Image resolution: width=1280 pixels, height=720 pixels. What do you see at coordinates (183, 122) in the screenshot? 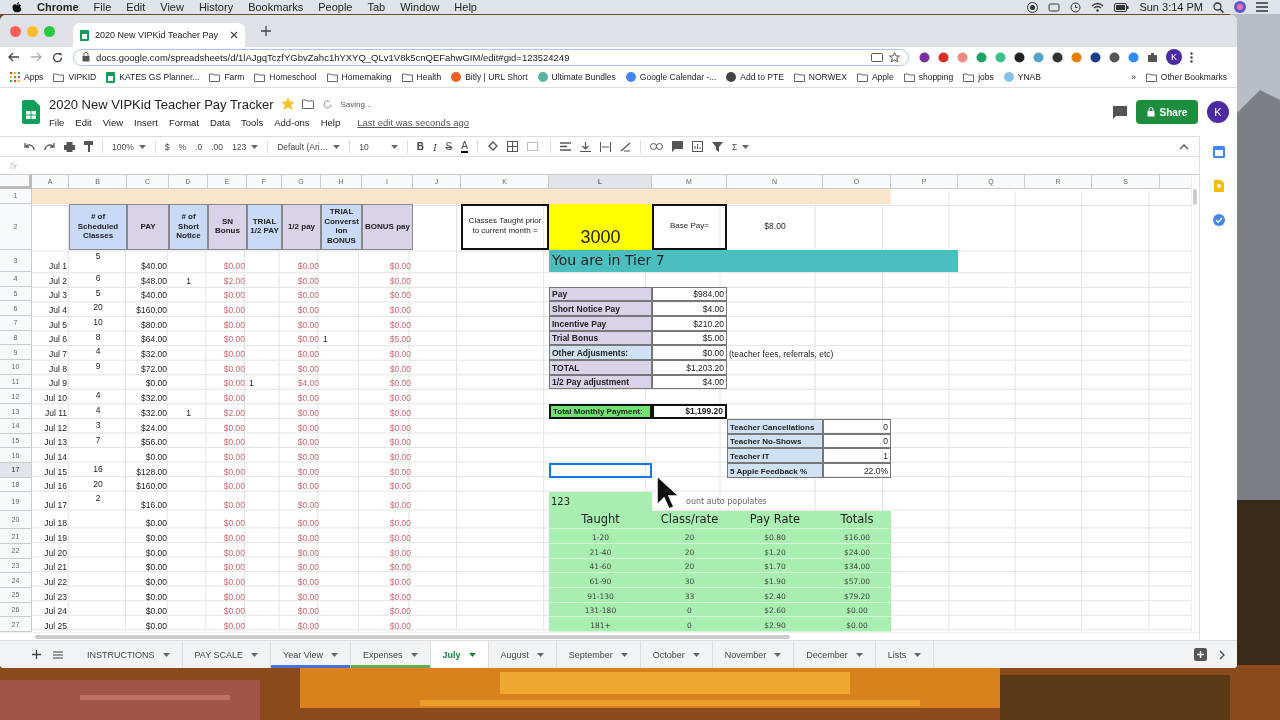
I see `menu-item: Format` at bounding box center [183, 122].